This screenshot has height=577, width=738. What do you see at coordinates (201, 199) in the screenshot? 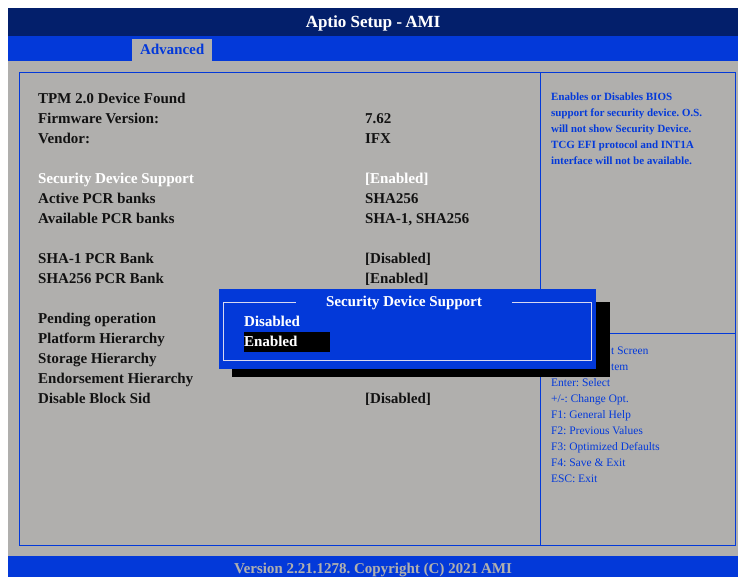
I see `setting-label: Active PCR banks` at bounding box center [201, 199].